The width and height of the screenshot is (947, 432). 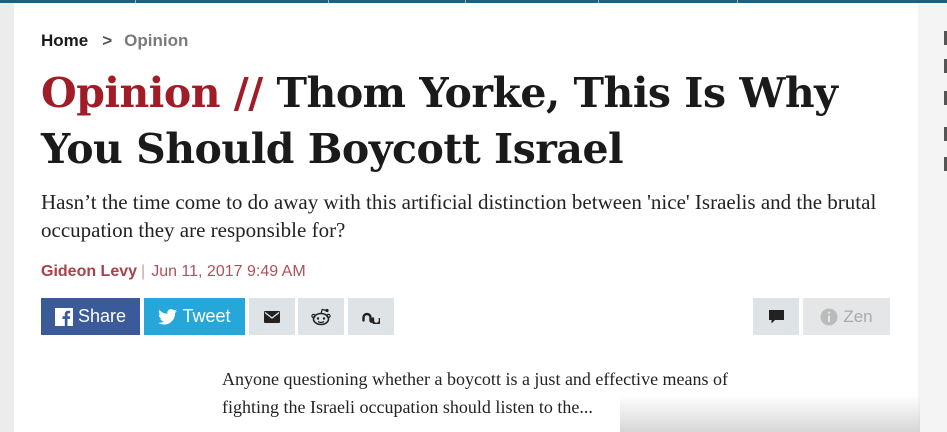 I want to click on info-icon, so click(x=829, y=317).